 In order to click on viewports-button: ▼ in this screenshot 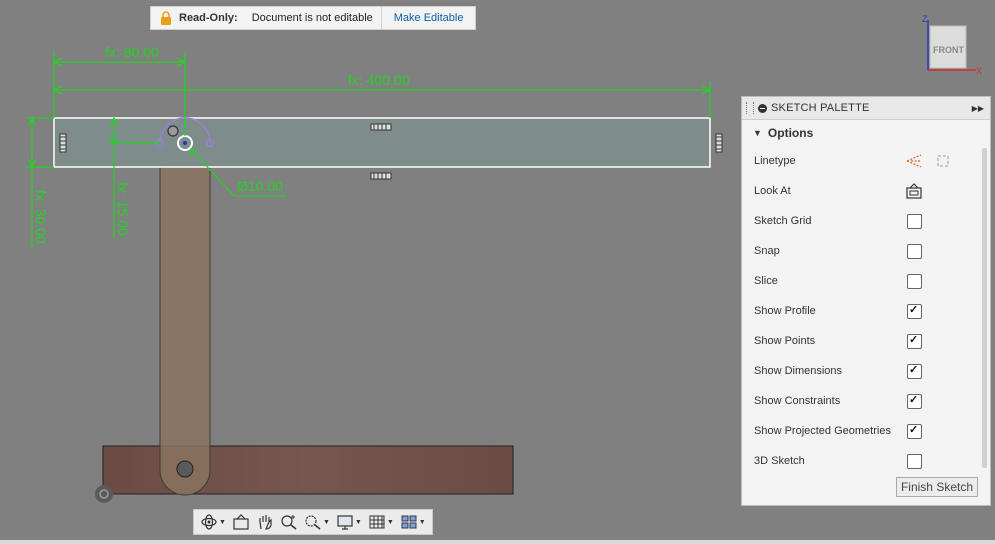, I will do `click(413, 522)`.